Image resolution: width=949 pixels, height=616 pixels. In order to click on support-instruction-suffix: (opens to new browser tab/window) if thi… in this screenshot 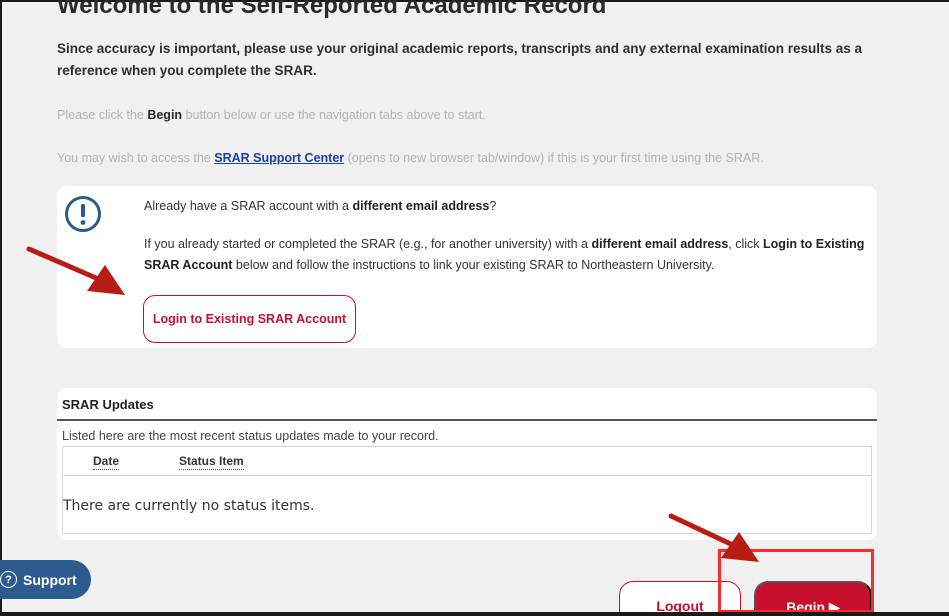, I will do `click(554, 158)`.